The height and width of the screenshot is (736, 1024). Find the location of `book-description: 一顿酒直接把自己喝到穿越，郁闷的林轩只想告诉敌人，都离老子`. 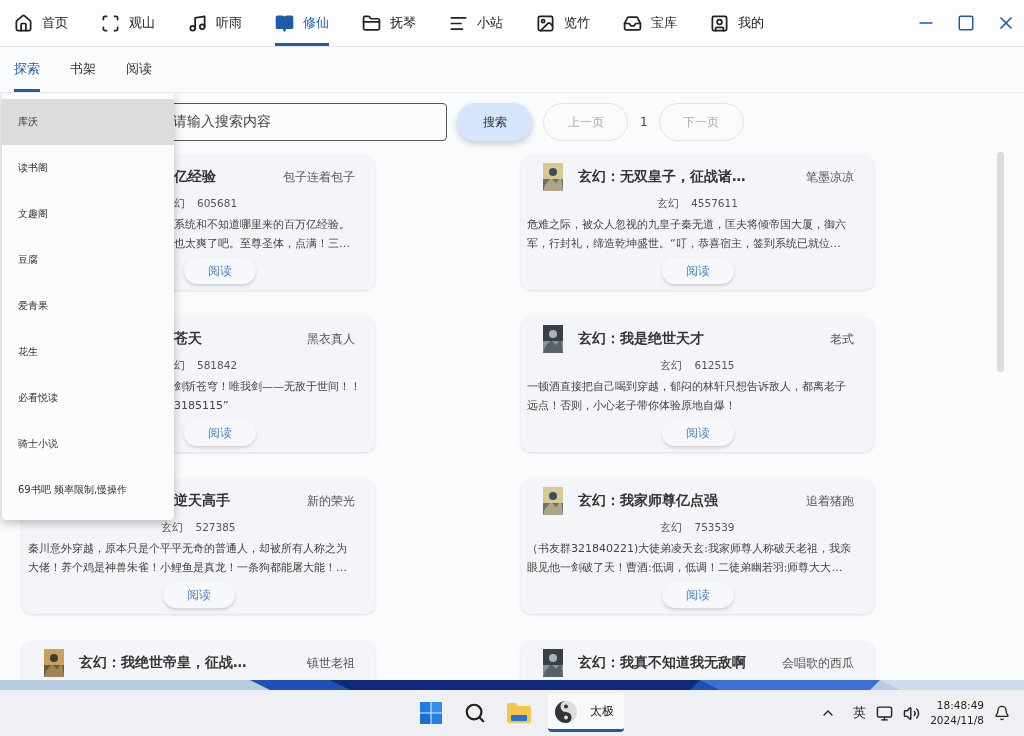

book-description: 一顿酒直接把自己喝到穿越，郁闷的林轩只想告诉敌人，都离老子 is located at coordinates (686, 387).